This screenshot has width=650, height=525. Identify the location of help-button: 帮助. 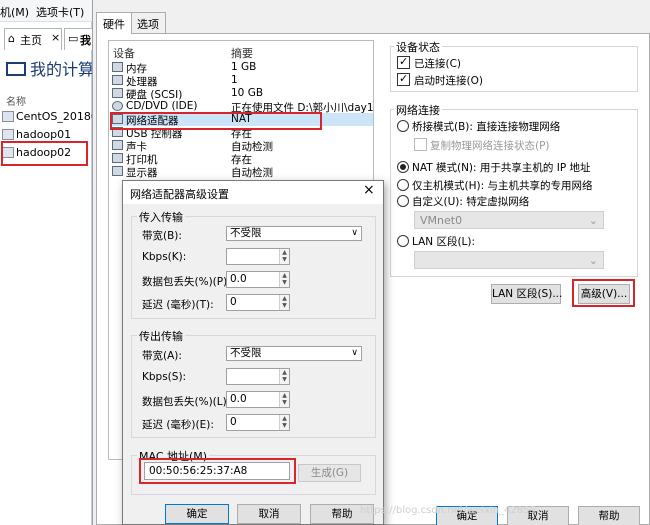
(609, 515).